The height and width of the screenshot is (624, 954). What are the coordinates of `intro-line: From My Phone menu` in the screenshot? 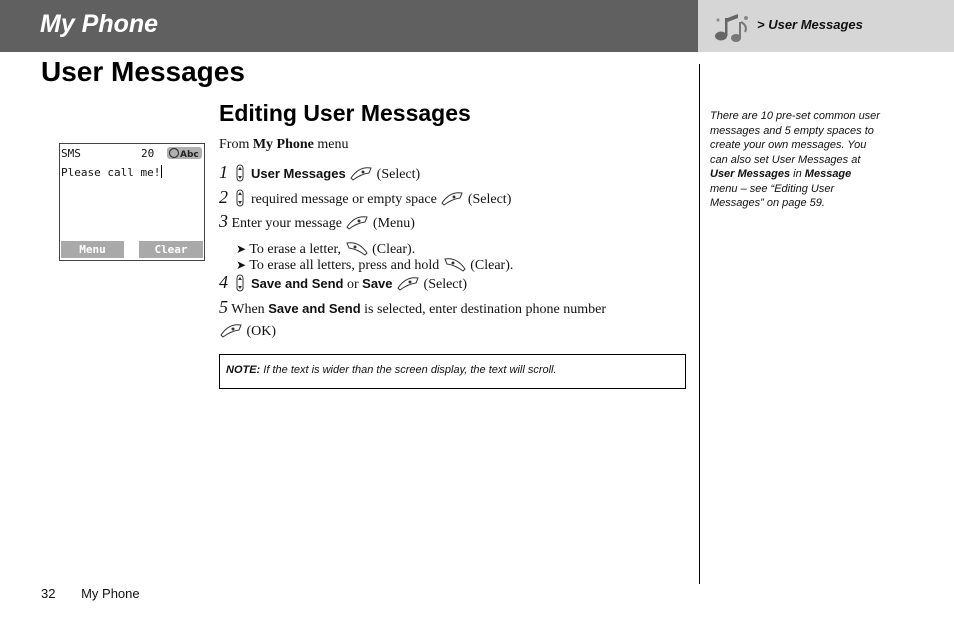 It's located at (284, 145).